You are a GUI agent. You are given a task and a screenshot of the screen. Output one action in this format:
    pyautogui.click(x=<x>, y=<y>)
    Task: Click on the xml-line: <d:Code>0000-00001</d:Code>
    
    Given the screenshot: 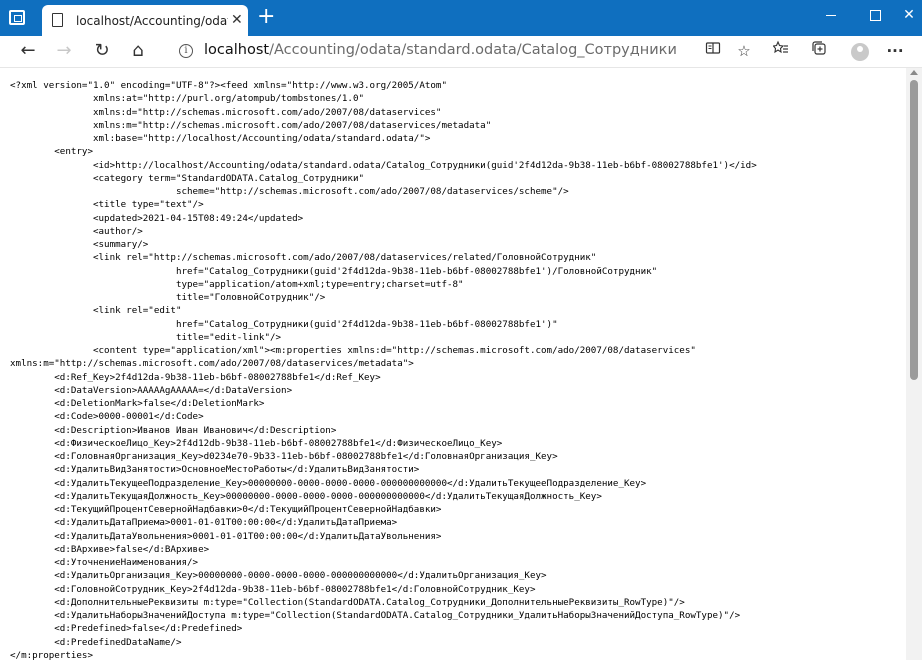 What is the action you would take?
    pyautogui.click(x=107, y=417)
    